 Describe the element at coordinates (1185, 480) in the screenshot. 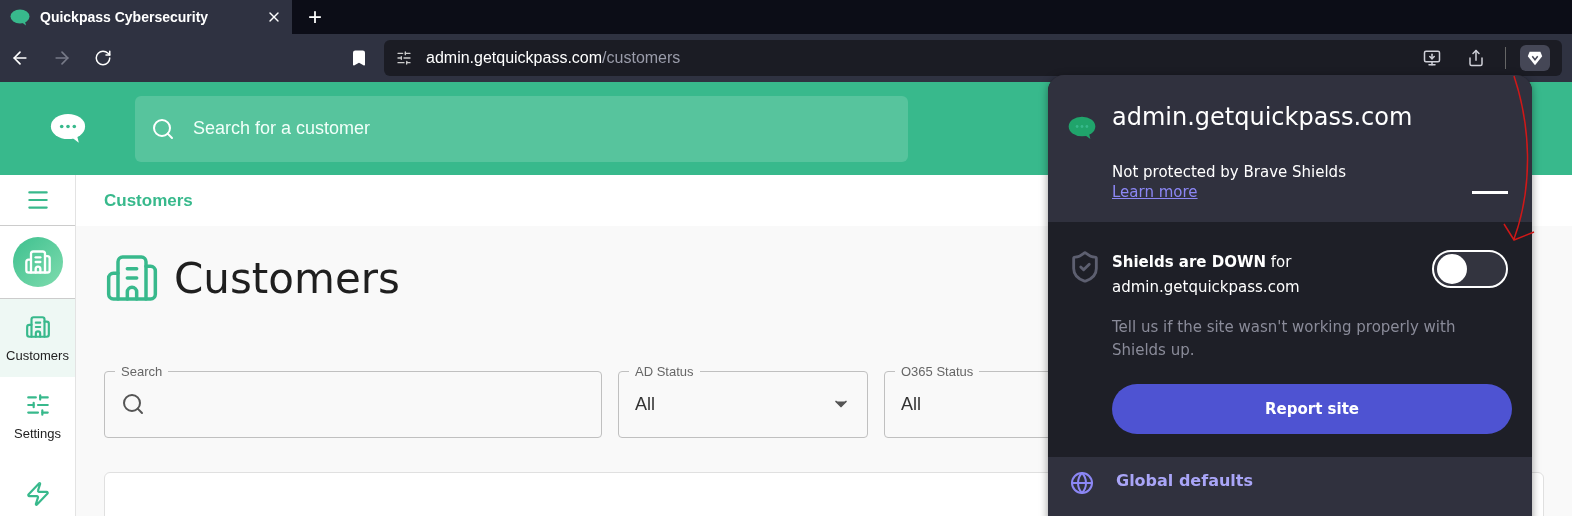

I see `global-defaults-link: Global defaults` at that location.